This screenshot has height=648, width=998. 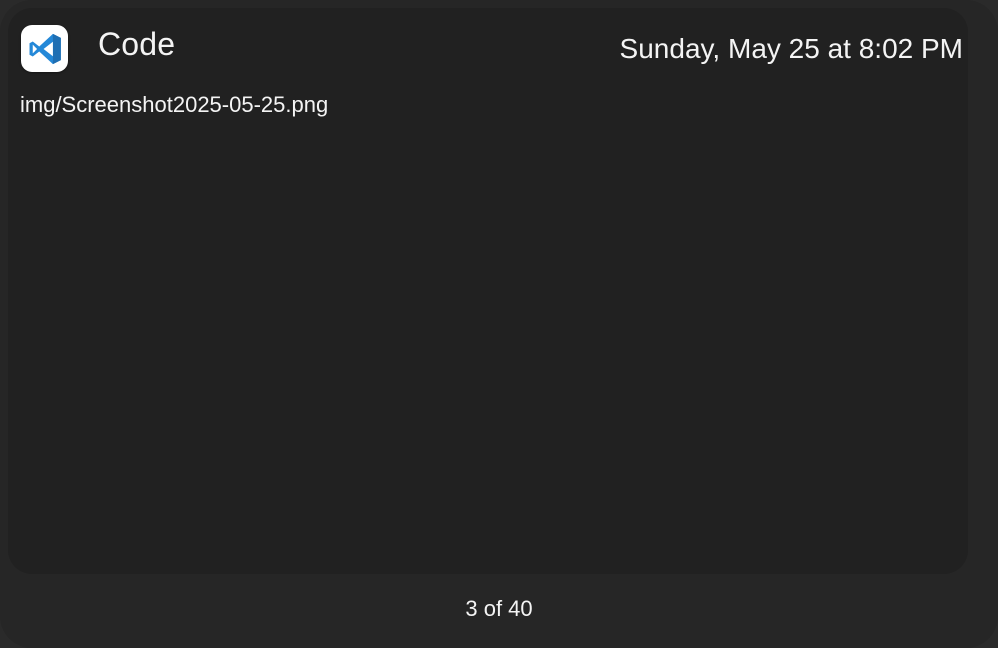 What do you see at coordinates (791, 48) in the screenshot?
I see `notification-timestamp: Sunday, May 25 at 8:02 PM` at bounding box center [791, 48].